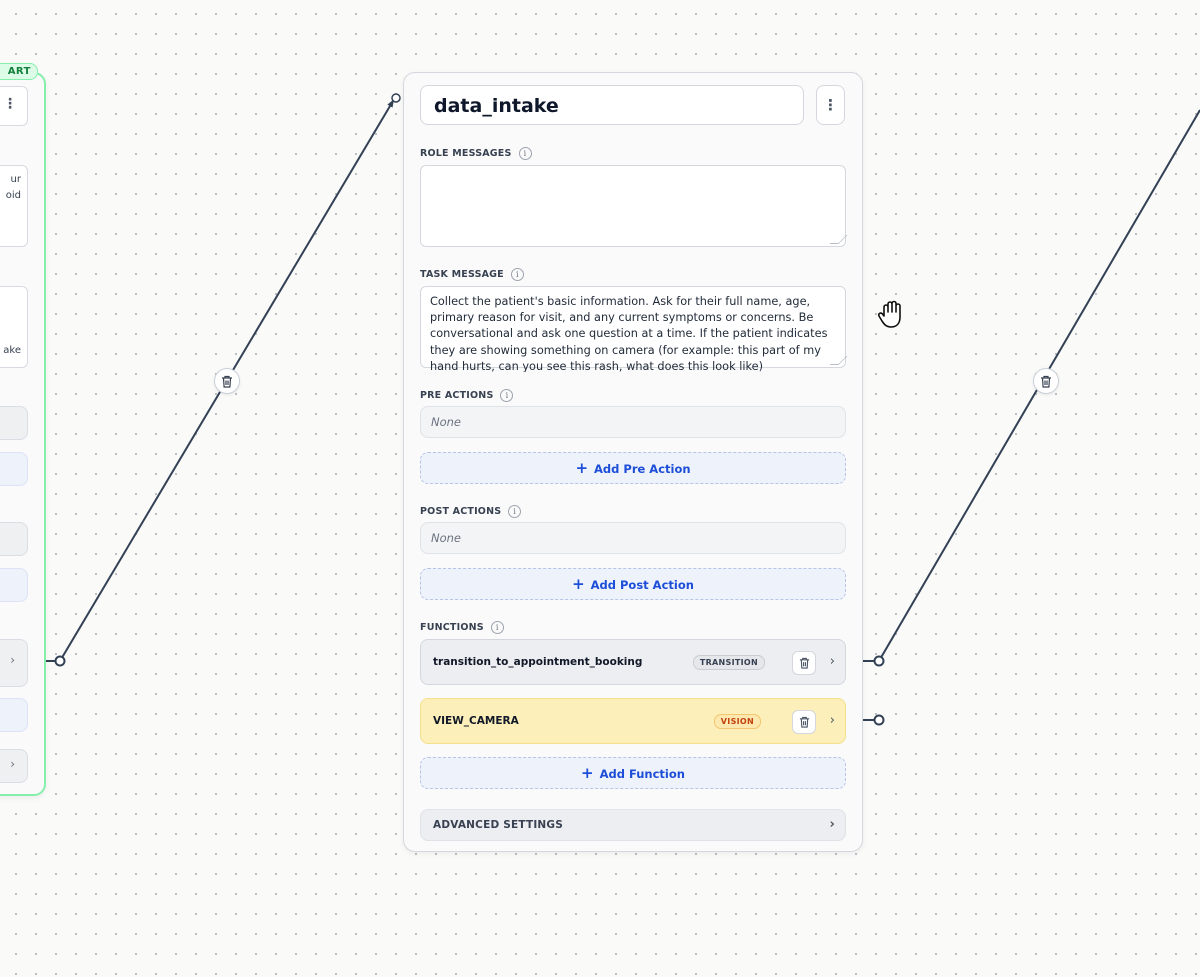 Image resolution: width=1200 pixels, height=977 pixels. What do you see at coordinates (538, 662) in the screenshot?
I see `function-name: transition_to_appointment_booking` at bounding box center [538, 662].